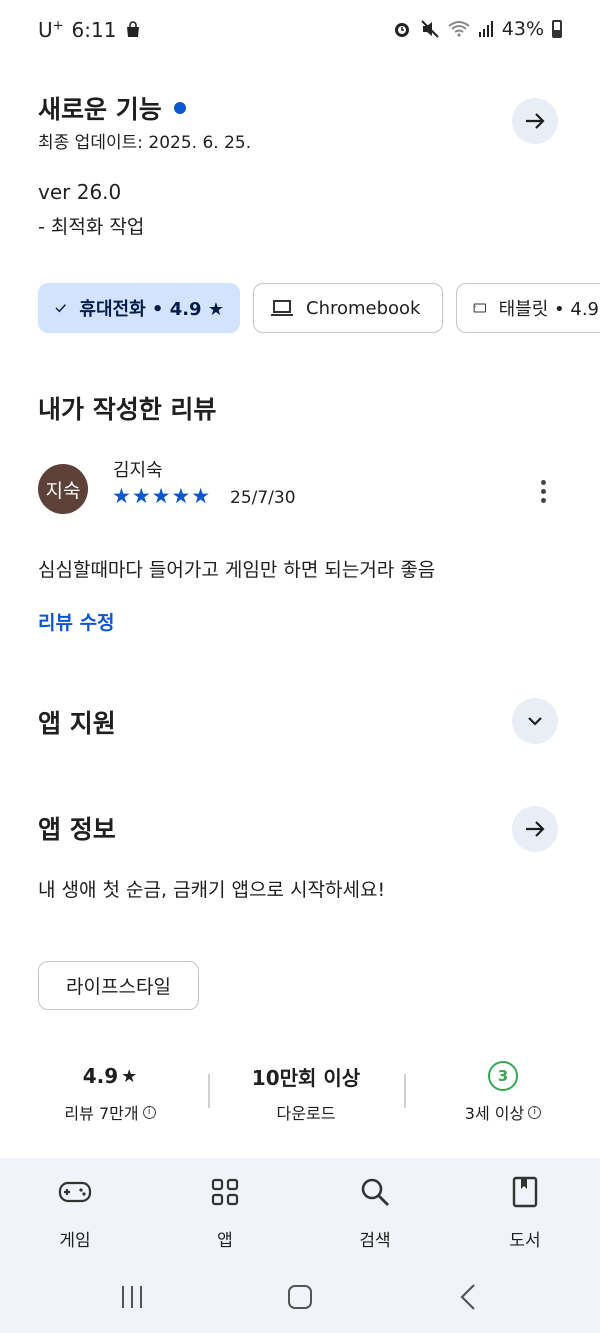 This screenshot has height=1333, width=600. I want to click on chip-chromebook-label: Chromebook, so click(363, 308).